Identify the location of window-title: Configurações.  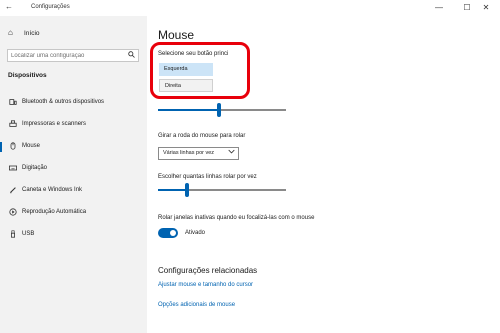
(50, 7).